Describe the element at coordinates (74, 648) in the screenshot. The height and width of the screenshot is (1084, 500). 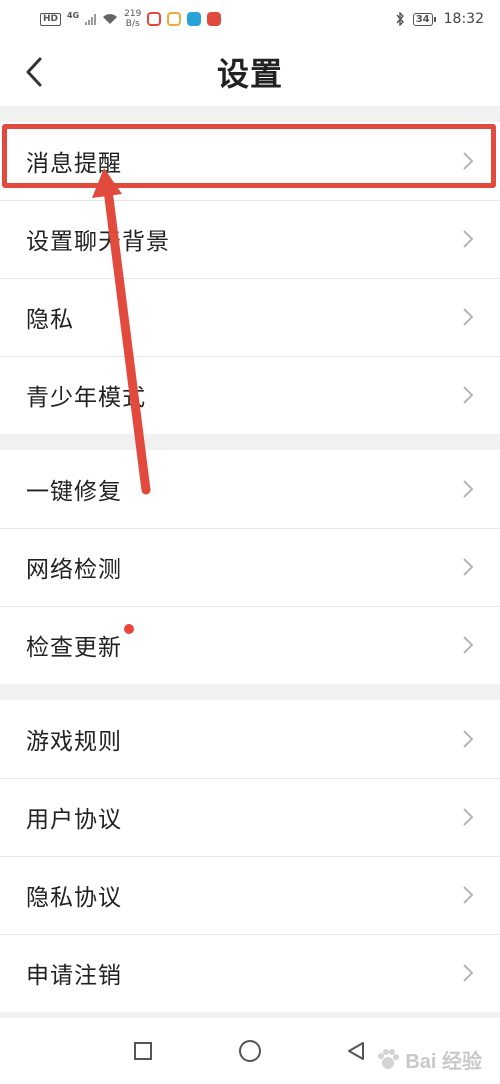
I see `settings-item-label-text: 检查更新` at that location.